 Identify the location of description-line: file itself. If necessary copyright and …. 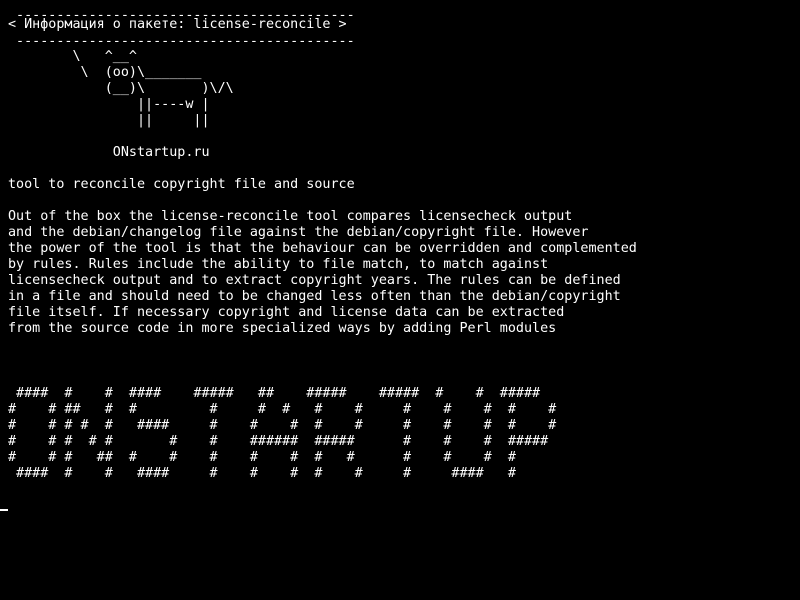
(286, 312).